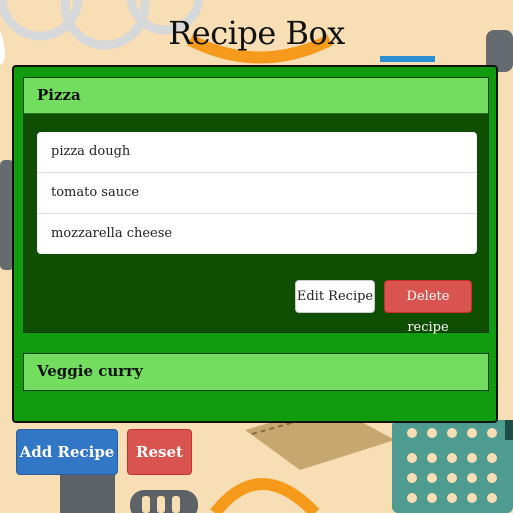  I want to click on reset-button: Reset, so click(159, 452).